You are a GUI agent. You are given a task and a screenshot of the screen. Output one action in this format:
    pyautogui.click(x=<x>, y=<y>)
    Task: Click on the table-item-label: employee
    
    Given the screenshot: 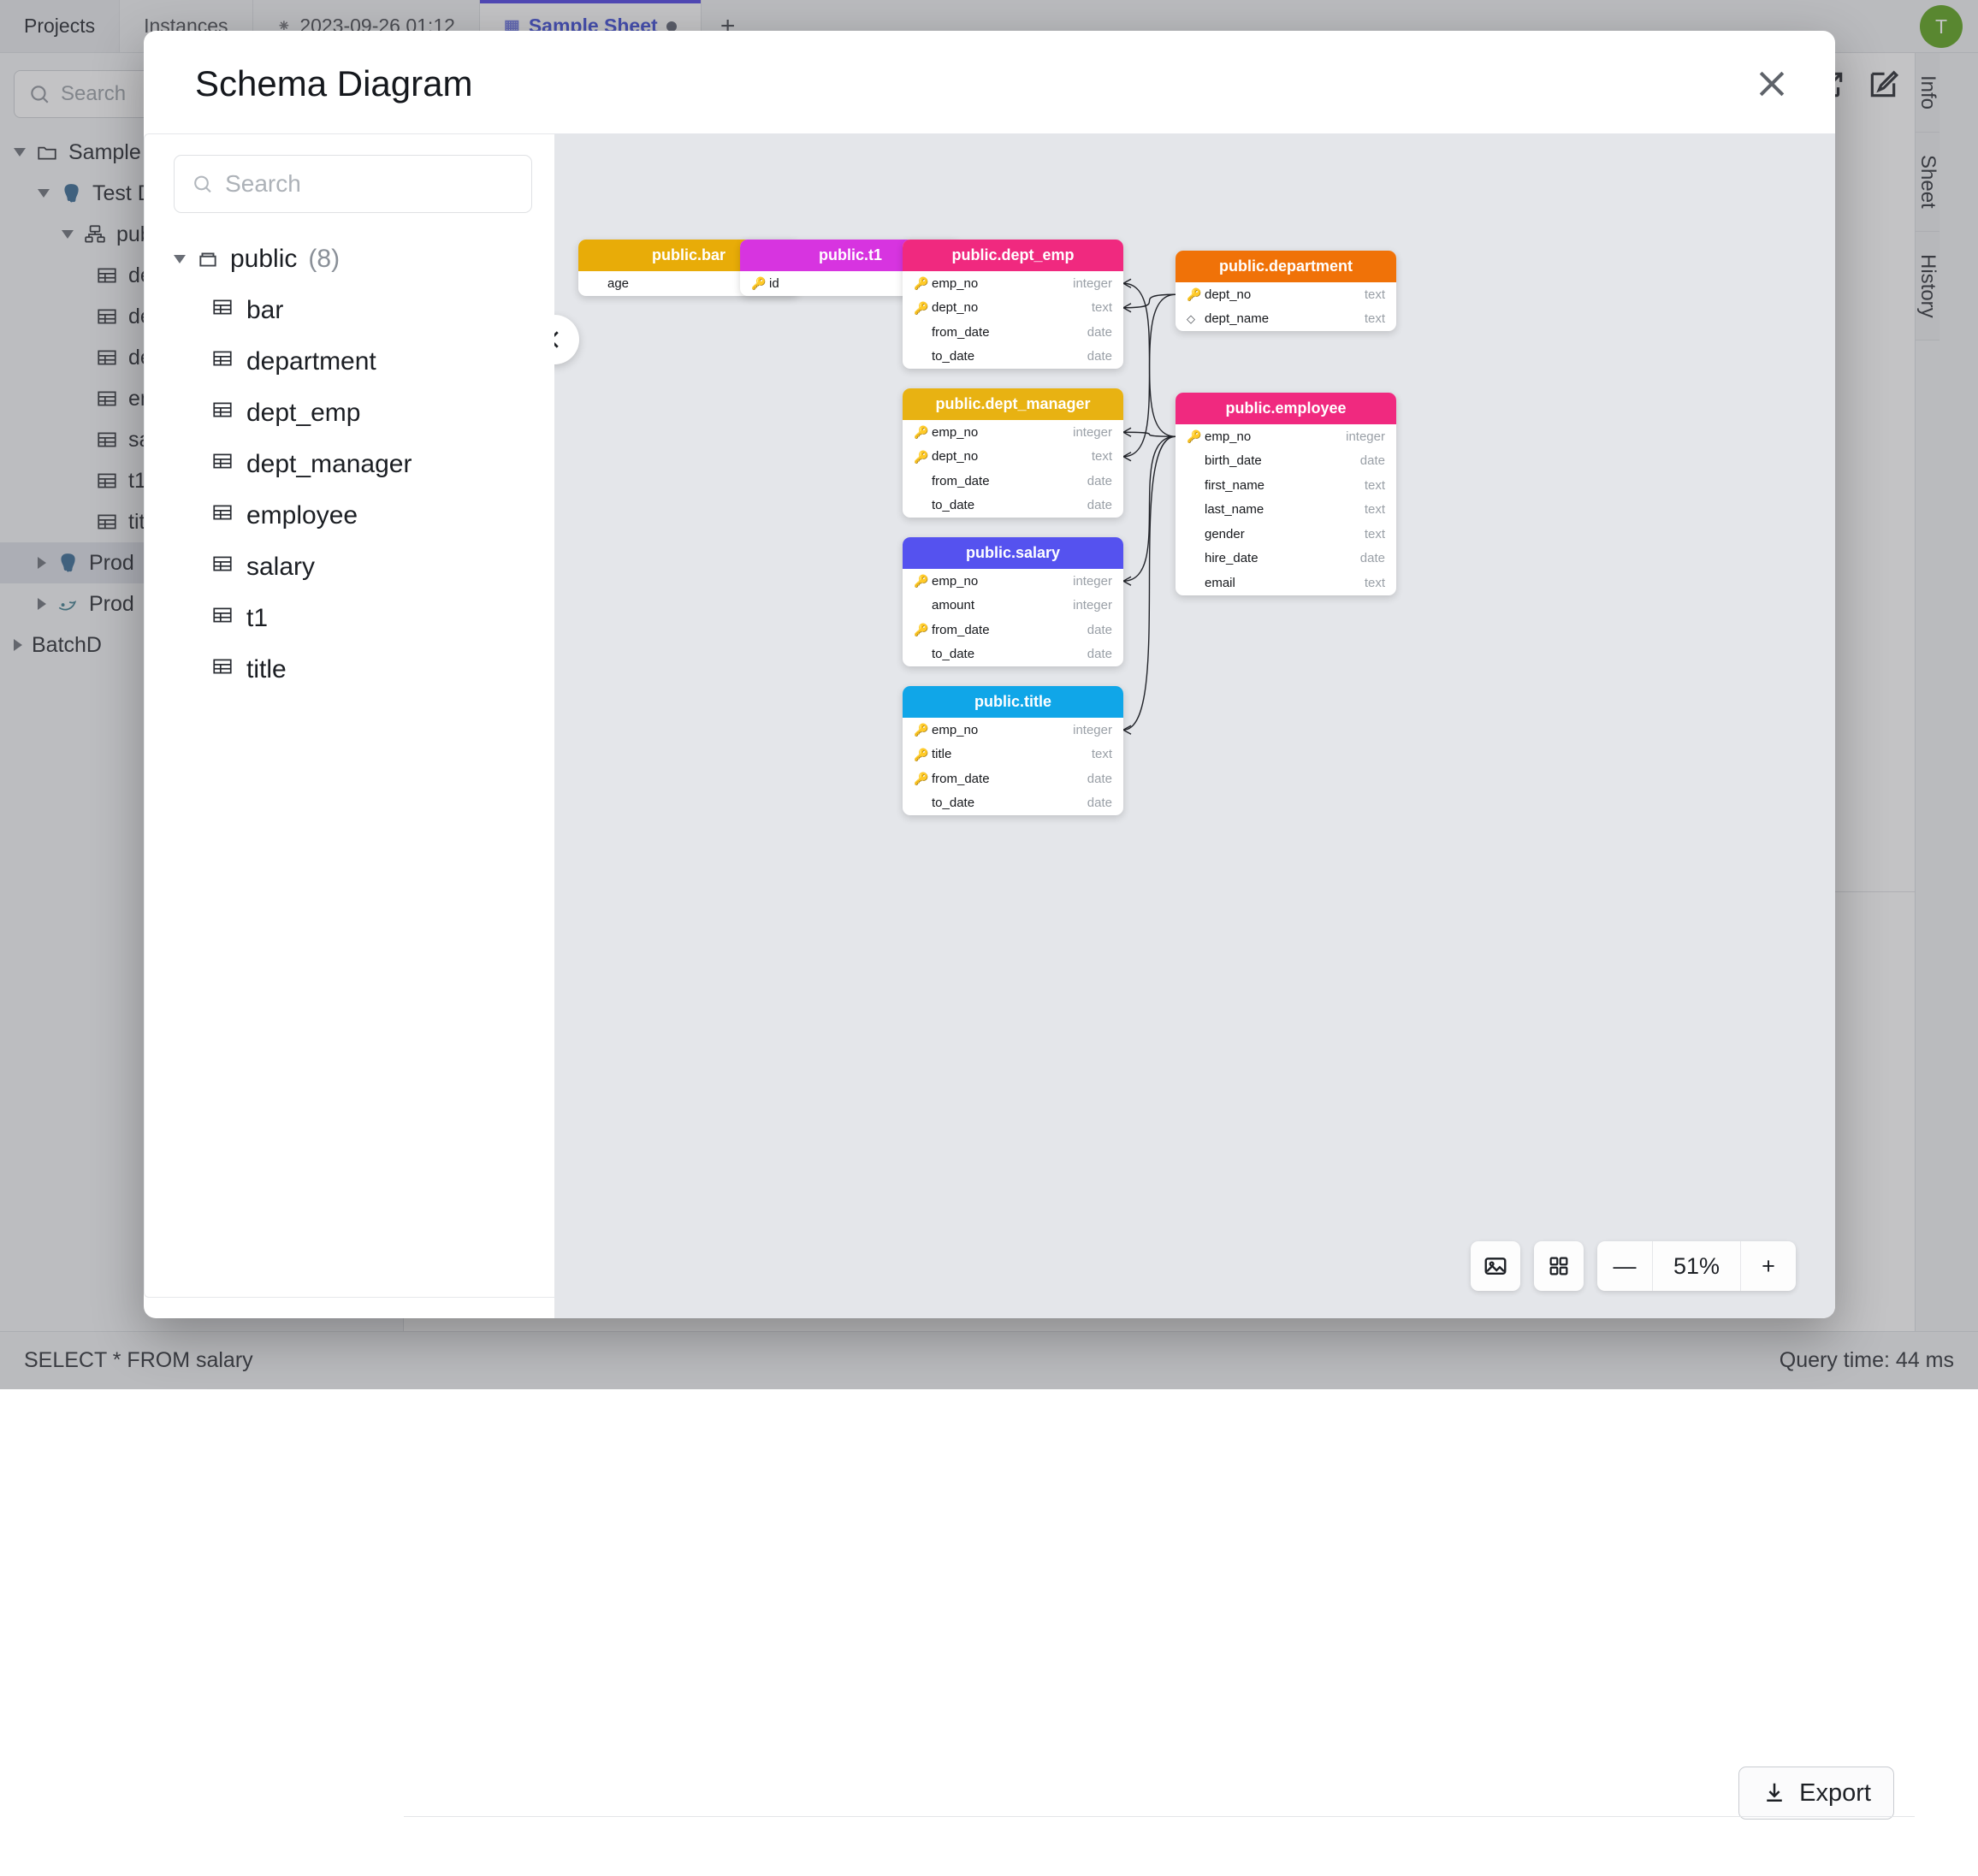 What is the action you would take?
    pyautogui.click(x=302, y=515)
    